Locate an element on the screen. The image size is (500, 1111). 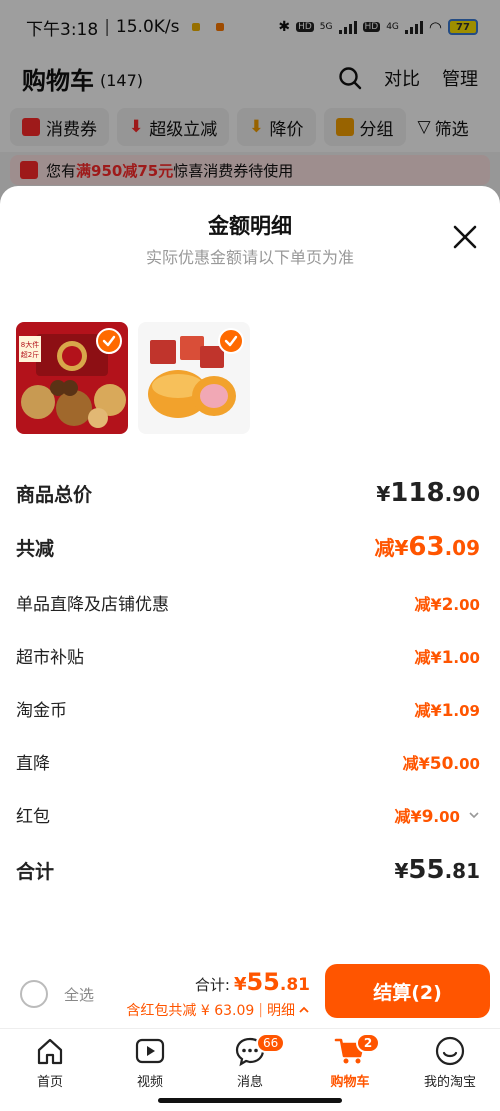
home-indicator is located at coordinates (250, 1100).